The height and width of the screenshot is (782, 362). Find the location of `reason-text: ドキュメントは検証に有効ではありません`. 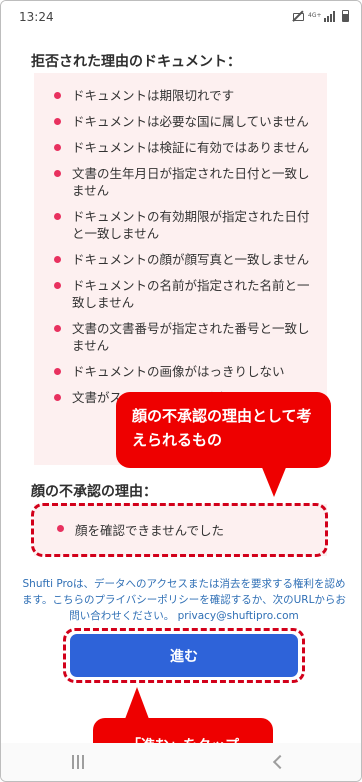

reason-text: ドキュメントは検証に有効ではありません is located at coordinates (191, 147).